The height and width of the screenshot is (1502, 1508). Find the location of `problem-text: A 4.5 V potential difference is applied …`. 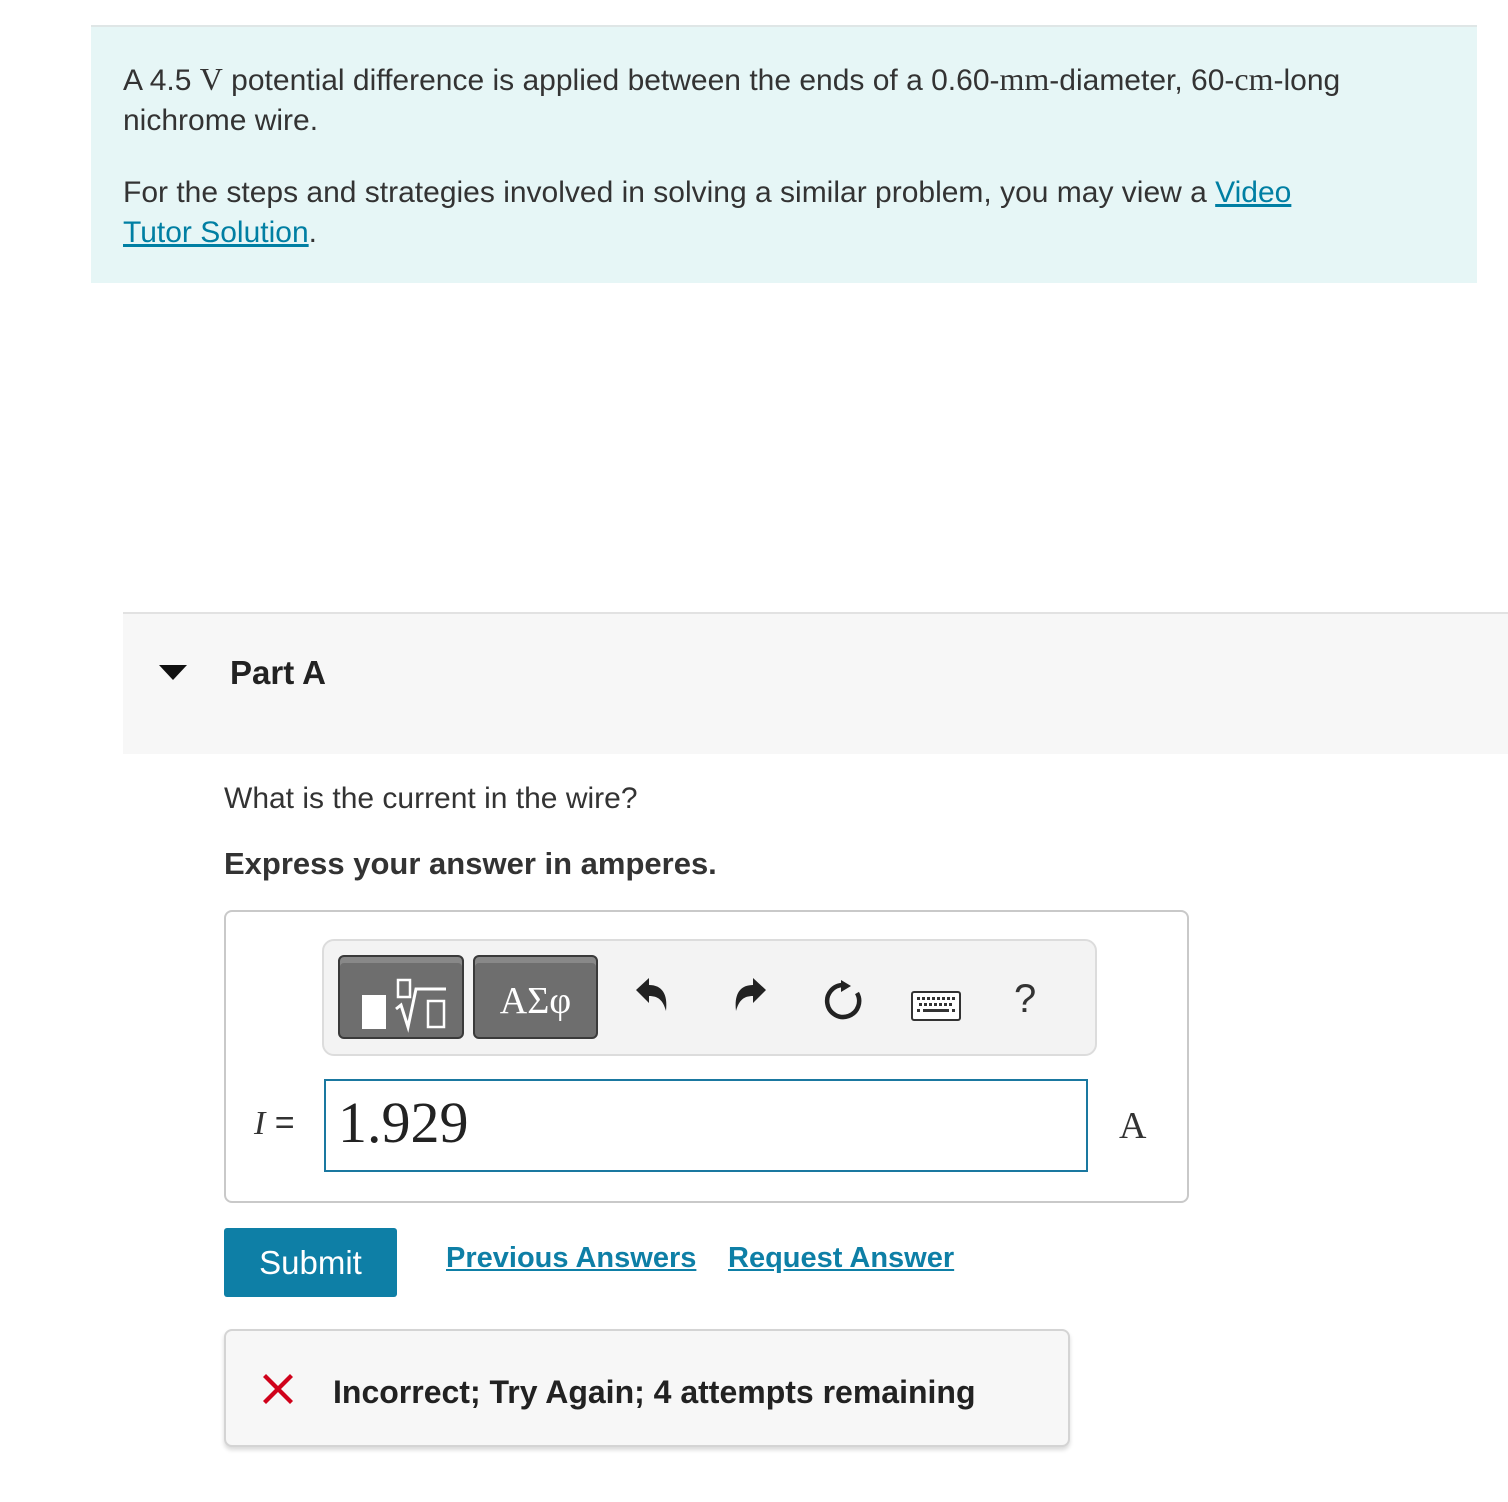

problem-text: A 4.5 V potential difference is applied … is located at coordinates (732, 99).